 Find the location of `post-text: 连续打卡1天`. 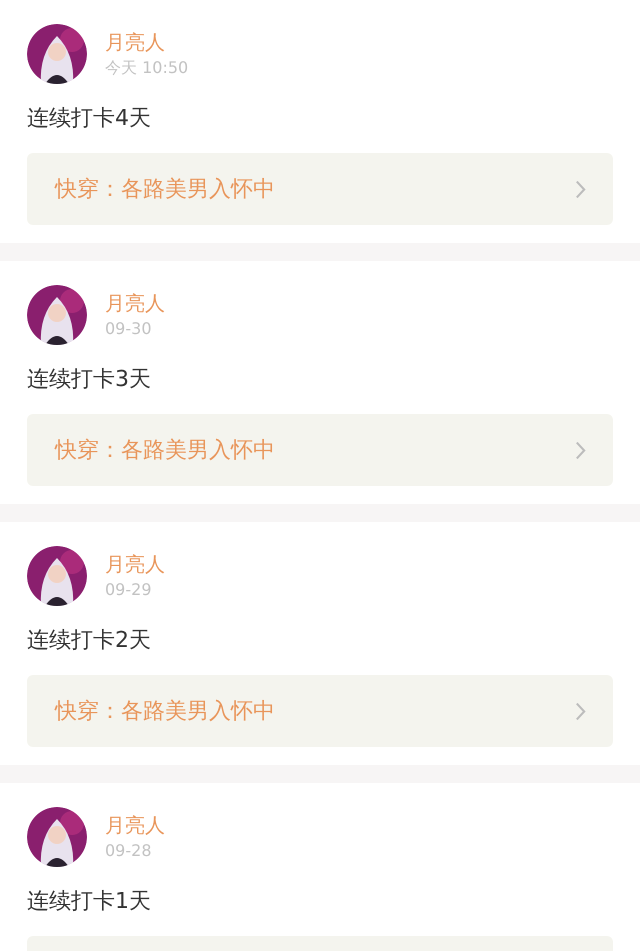

post-text: 连续打卡1天 is located at coordinates (89, 902).